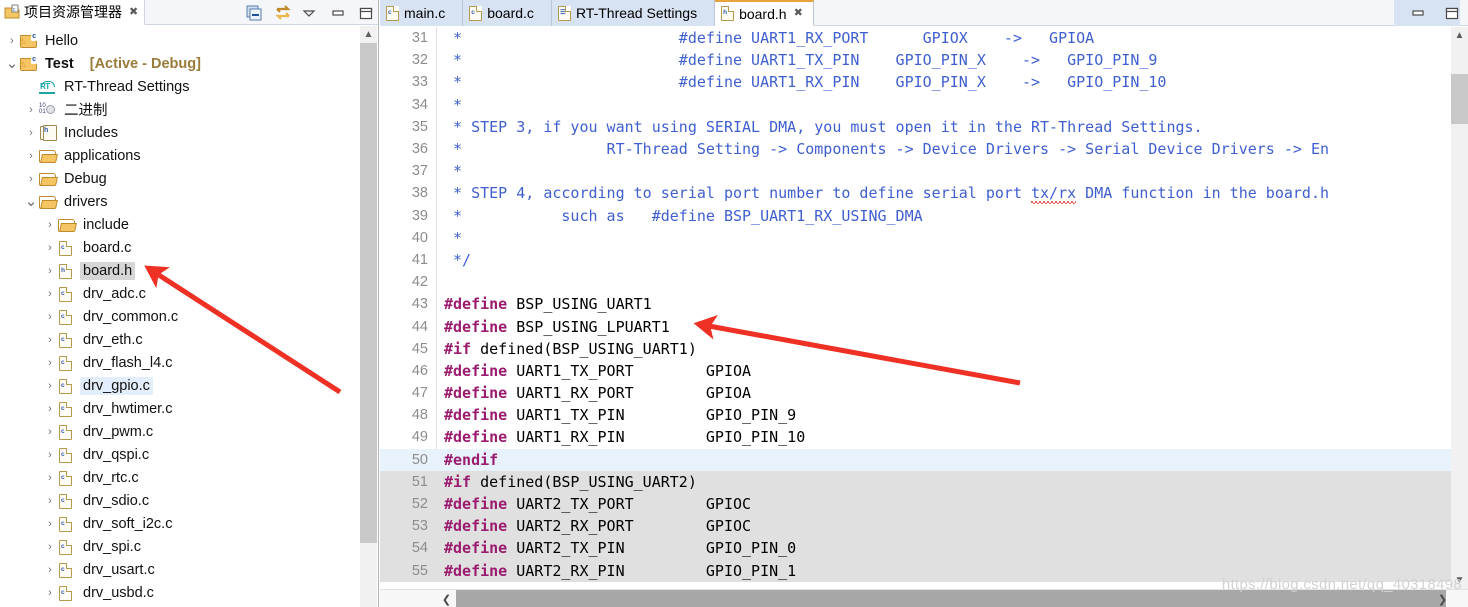 This screenshot has width=1468, height=607. I want to click on tree-item-drv_pwm-c: › c drv_pwm.c, so click(180, 431).